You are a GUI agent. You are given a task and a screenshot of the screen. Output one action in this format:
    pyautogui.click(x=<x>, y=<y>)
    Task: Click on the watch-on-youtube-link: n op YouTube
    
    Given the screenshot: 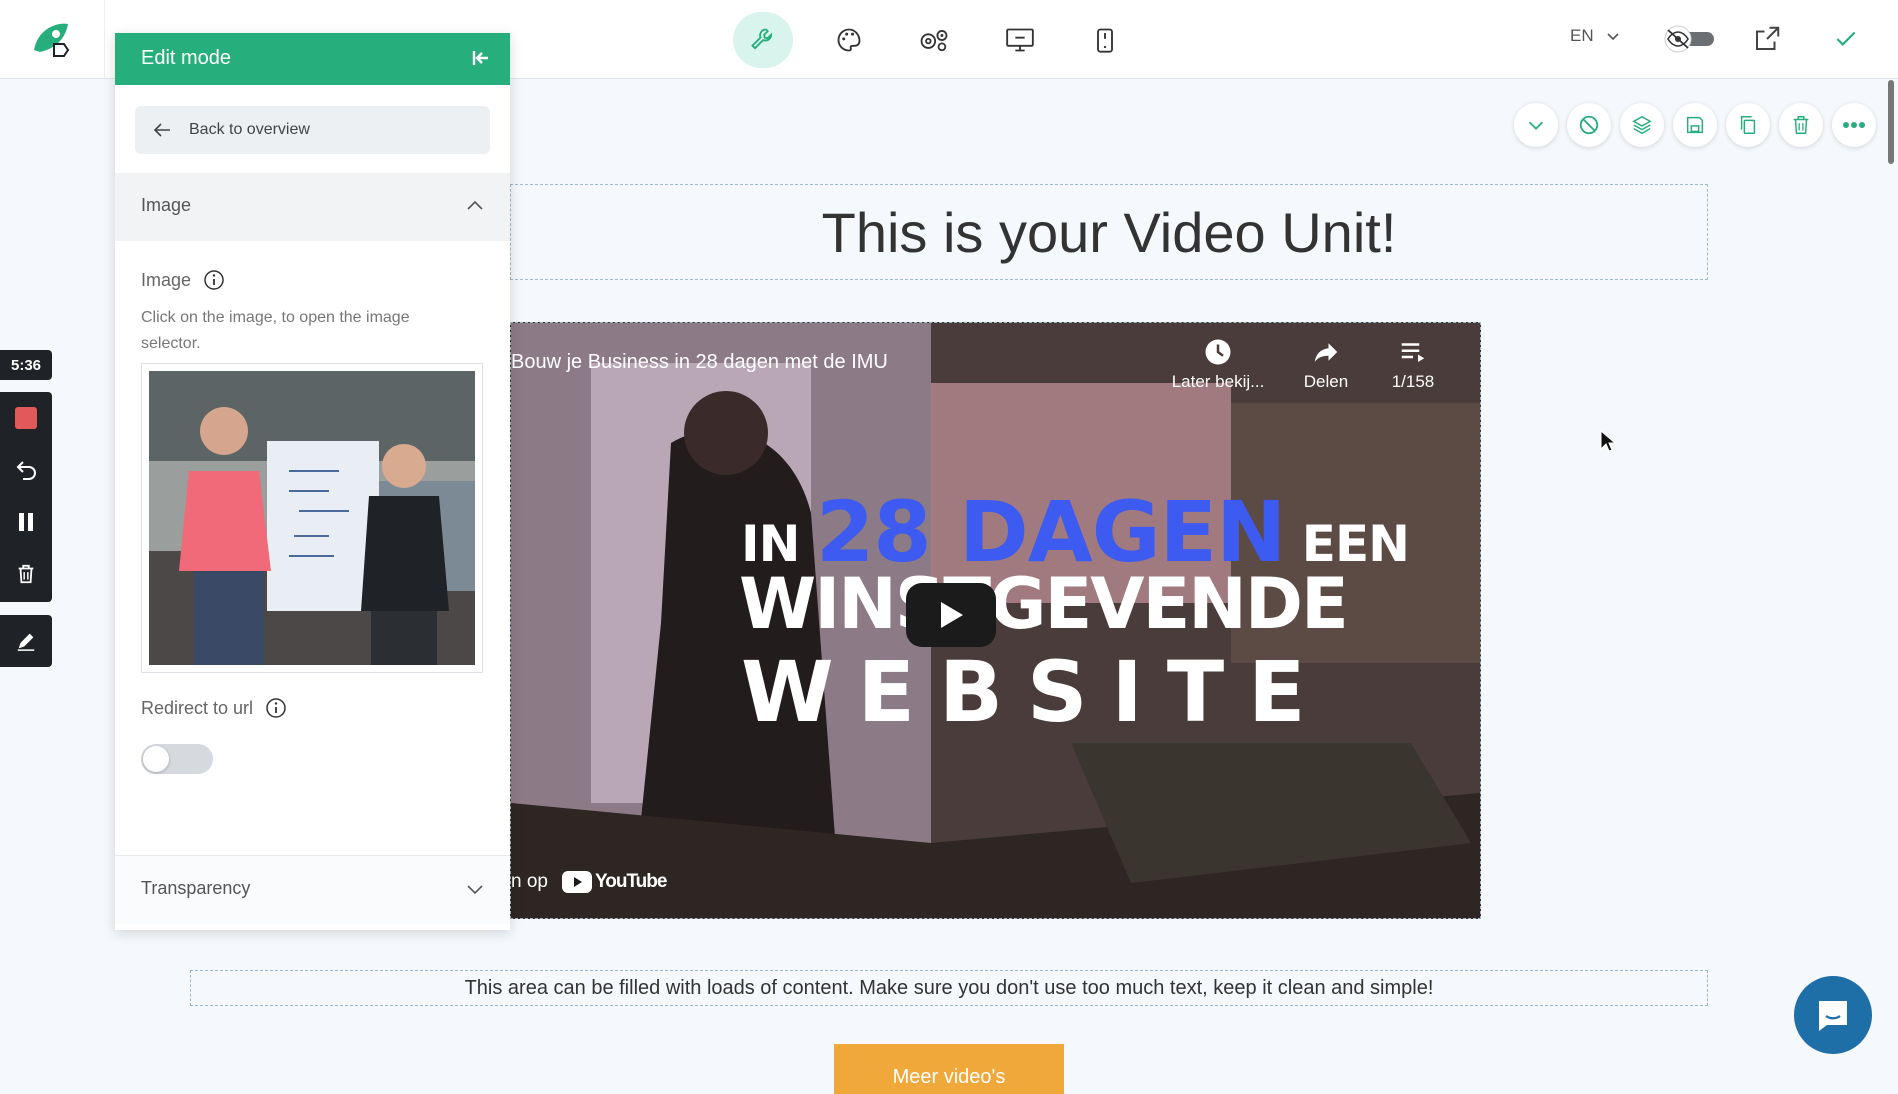 What is the action you would take?
    pyautogui.click(x=589, y=882)
    